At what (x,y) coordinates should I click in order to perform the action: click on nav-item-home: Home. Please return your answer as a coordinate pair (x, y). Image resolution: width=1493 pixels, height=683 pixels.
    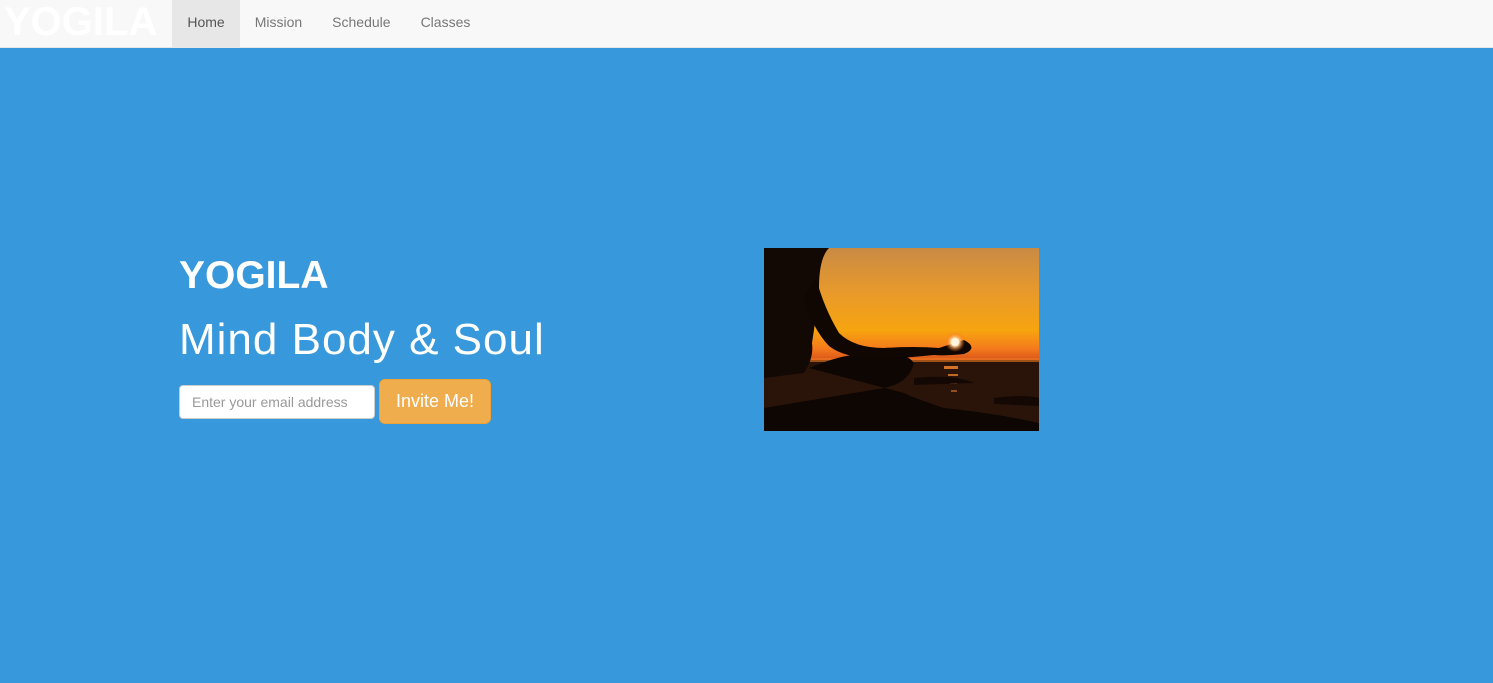
    Looking at the image, I should click on (206, 23).